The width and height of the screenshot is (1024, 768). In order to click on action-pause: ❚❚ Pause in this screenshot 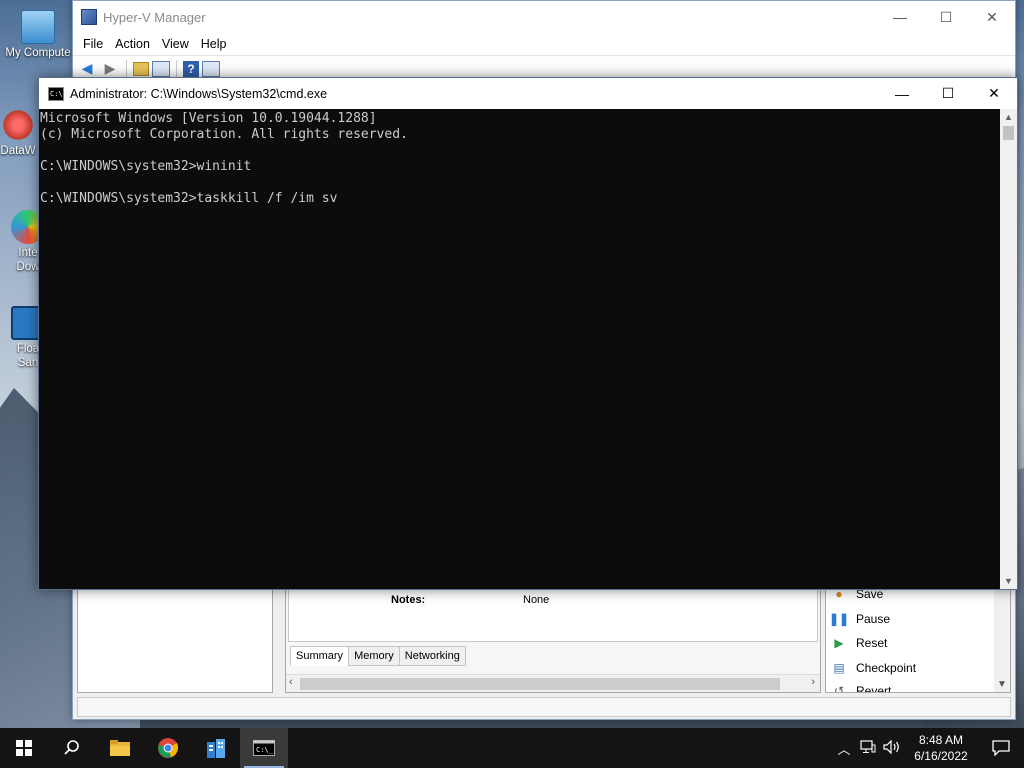, I will do `click(859, 619)`.